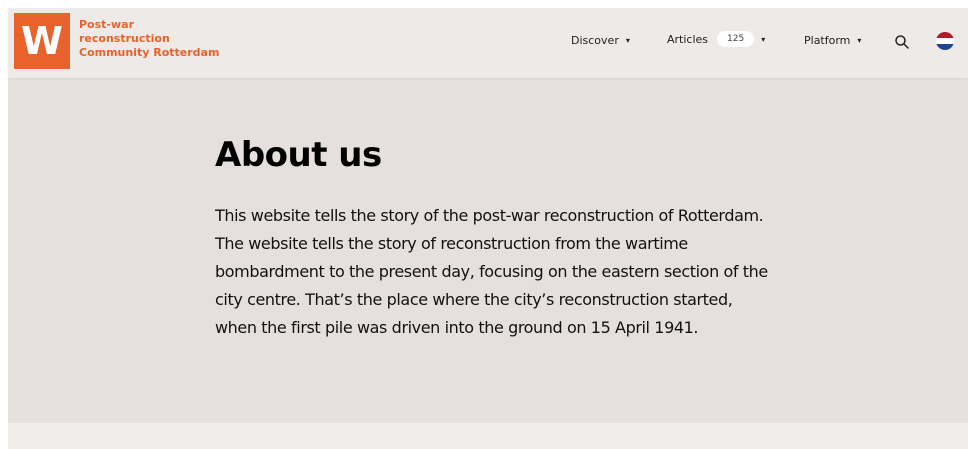 This screenshot has width=968, height=449. Describe the element at coordinates (488, 436) in the screenshot. I see `content-strip` at that location.